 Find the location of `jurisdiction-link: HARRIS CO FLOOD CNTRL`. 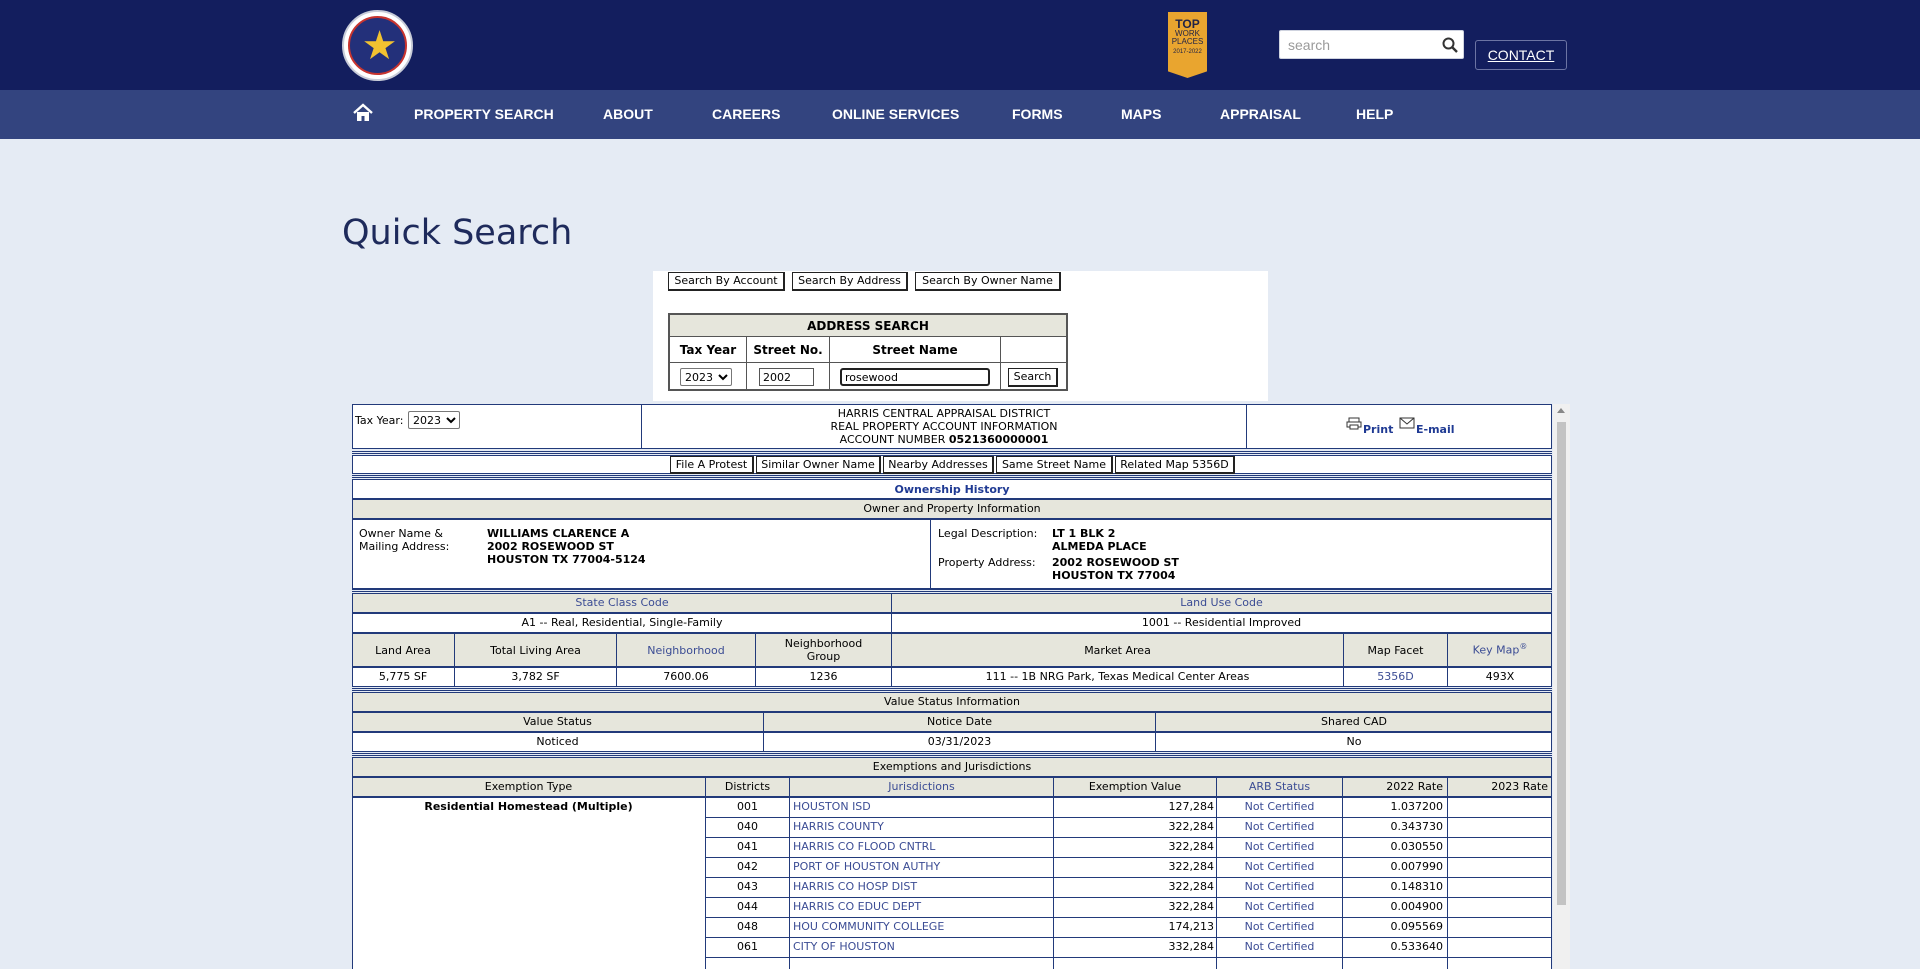

jurisdiction-link: HARRIS CO FLOOD CNTRL is located at coordinates (922, 846).